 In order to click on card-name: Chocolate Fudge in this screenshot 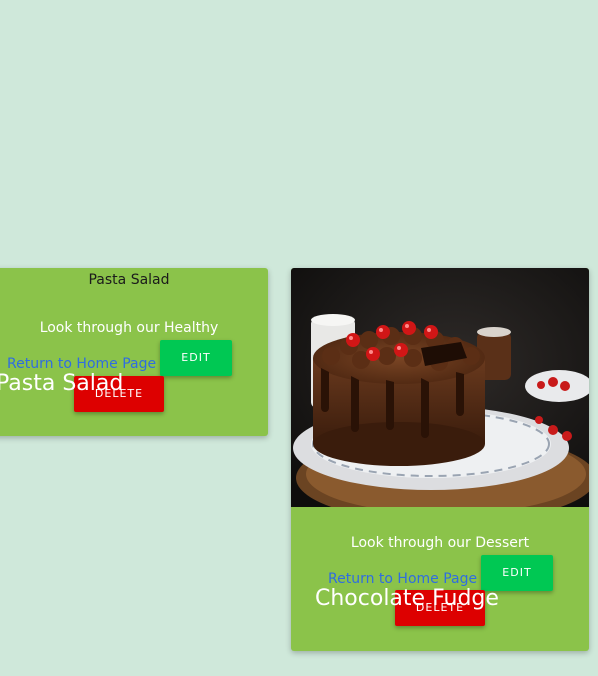, I will do `click(407, 598)`.